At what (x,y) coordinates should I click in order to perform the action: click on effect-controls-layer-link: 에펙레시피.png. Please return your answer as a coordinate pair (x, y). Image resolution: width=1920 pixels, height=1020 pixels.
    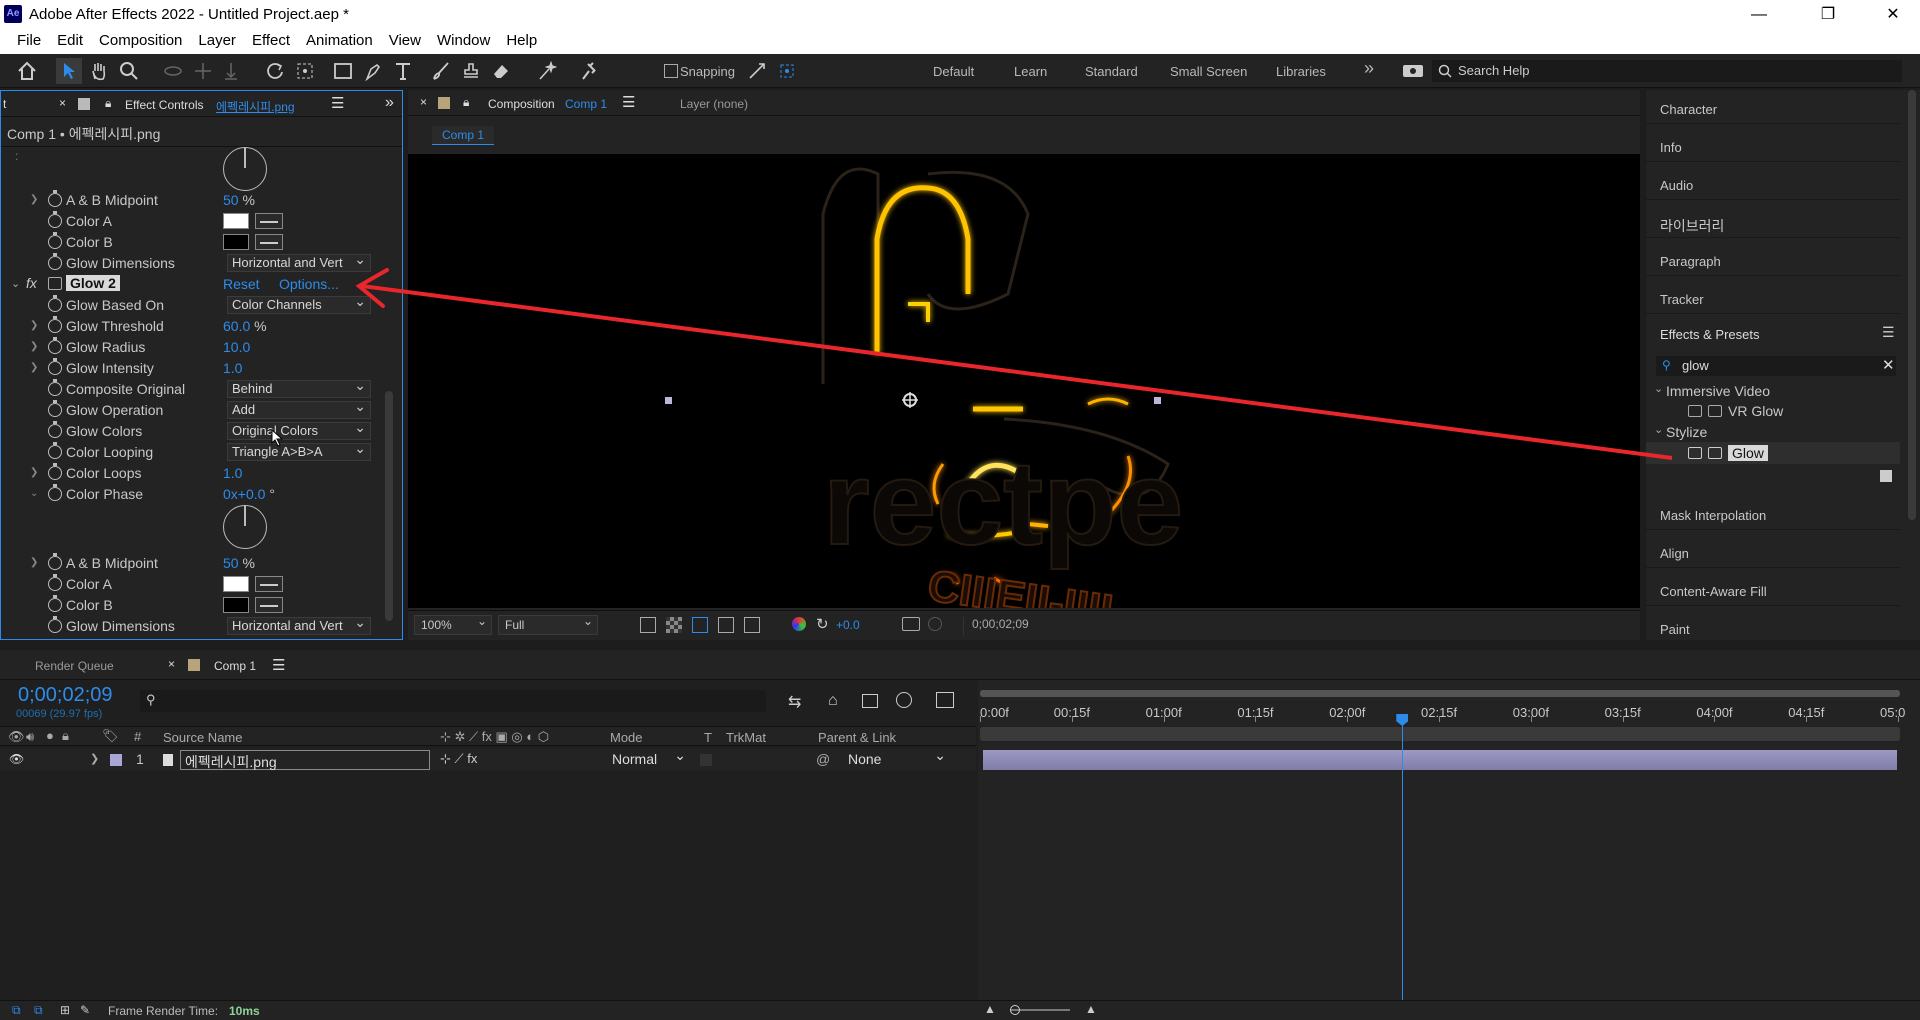
    Looking at the image, I should click on (255, 106).